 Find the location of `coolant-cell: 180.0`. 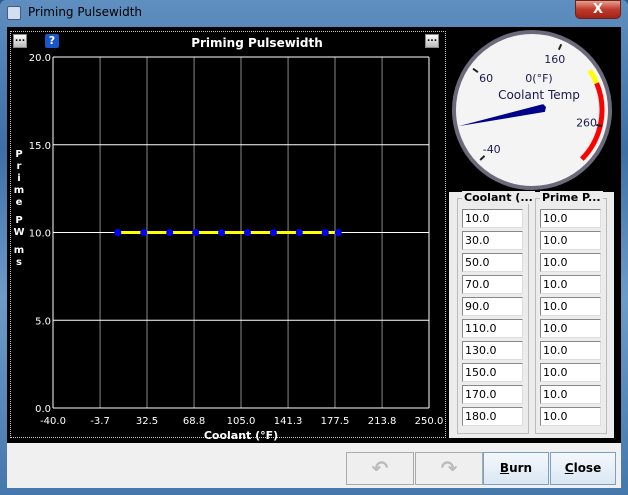

coolant-cell: 180.0 is located at coordinates (492, 416).